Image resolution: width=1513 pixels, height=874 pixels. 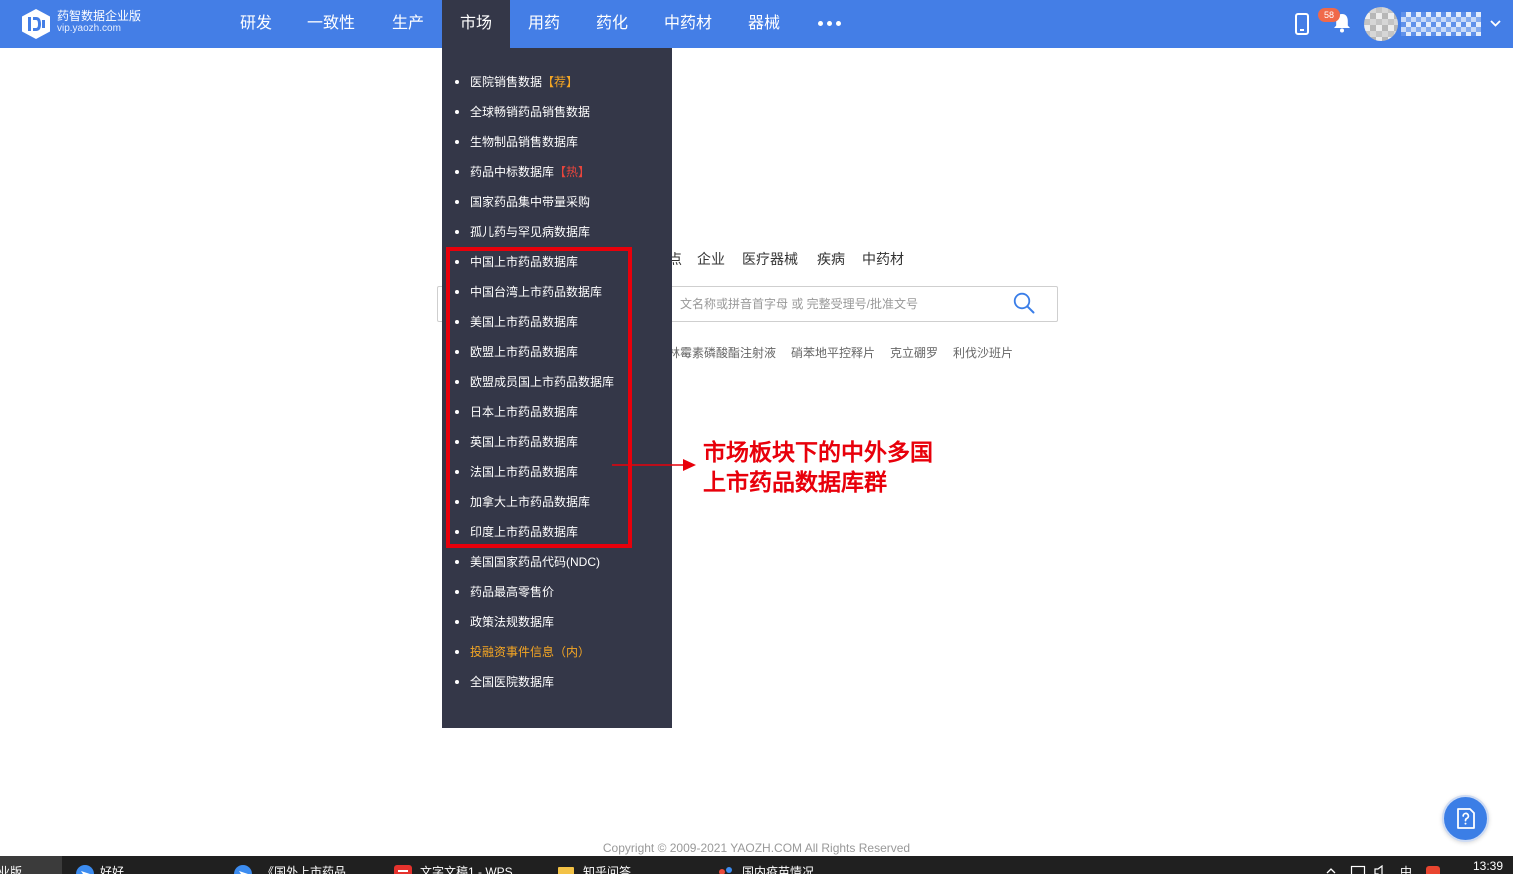 I want to click on chevron-up-icon, so click(x=1331, y=869).